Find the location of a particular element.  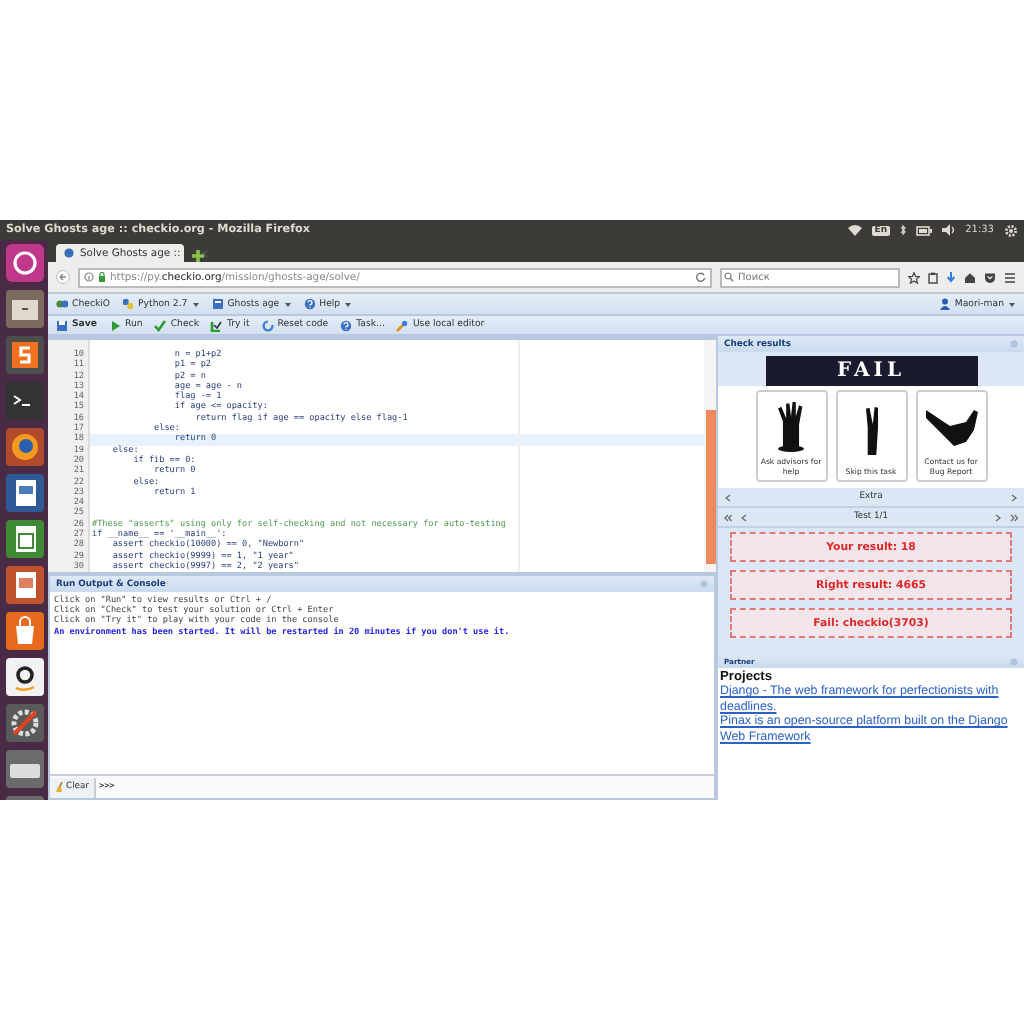

document-icon is located at coordinates (24, 493).